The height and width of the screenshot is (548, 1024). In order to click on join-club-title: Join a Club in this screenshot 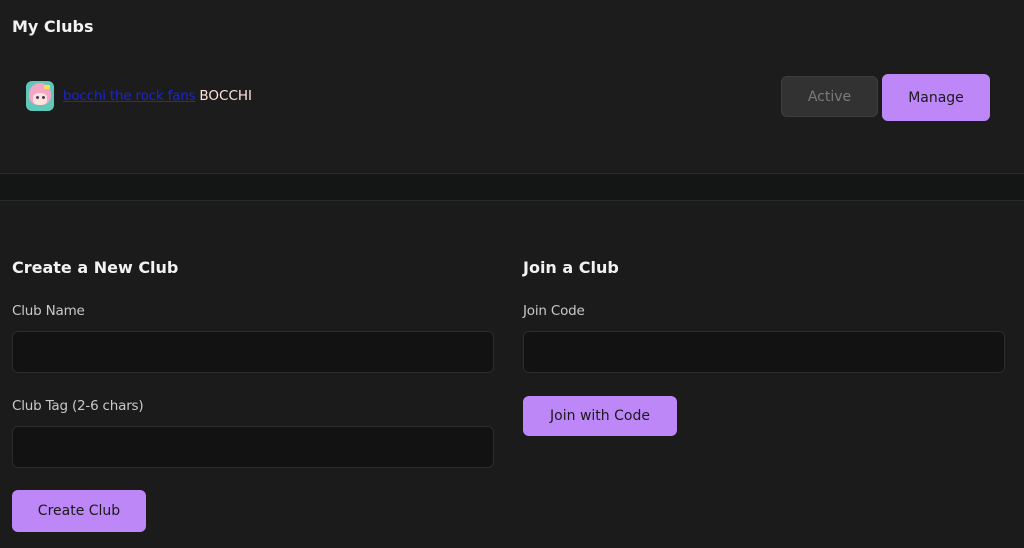, I will do `click(571, 267)`.